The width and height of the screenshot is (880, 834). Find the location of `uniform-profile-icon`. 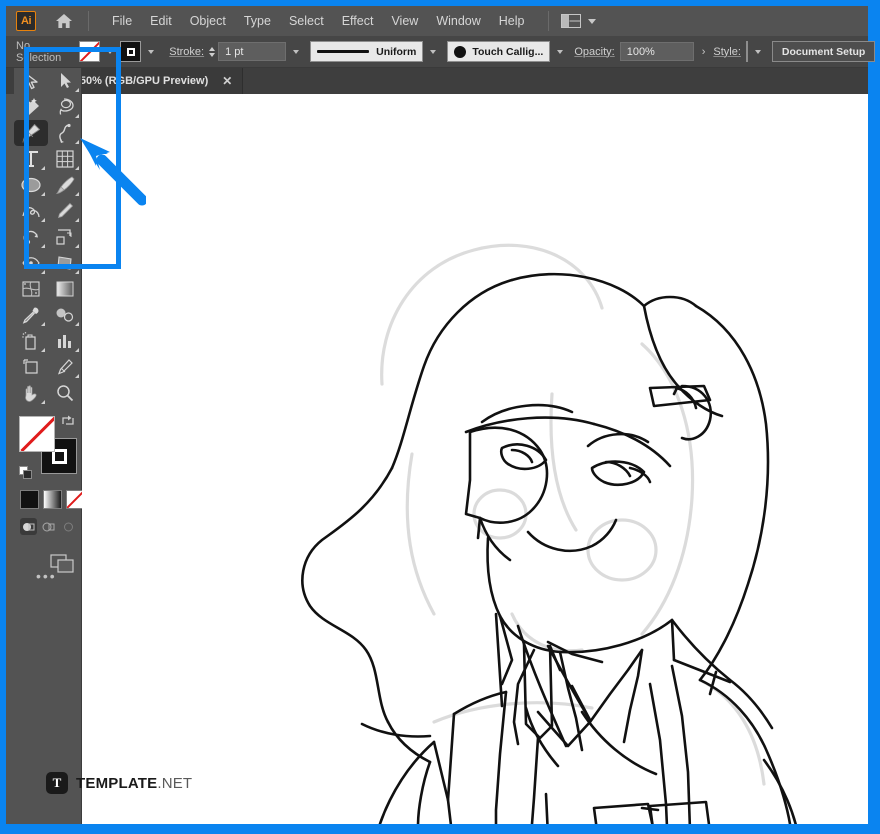

uniform-profile-icon is located at coordinates (343, 51).